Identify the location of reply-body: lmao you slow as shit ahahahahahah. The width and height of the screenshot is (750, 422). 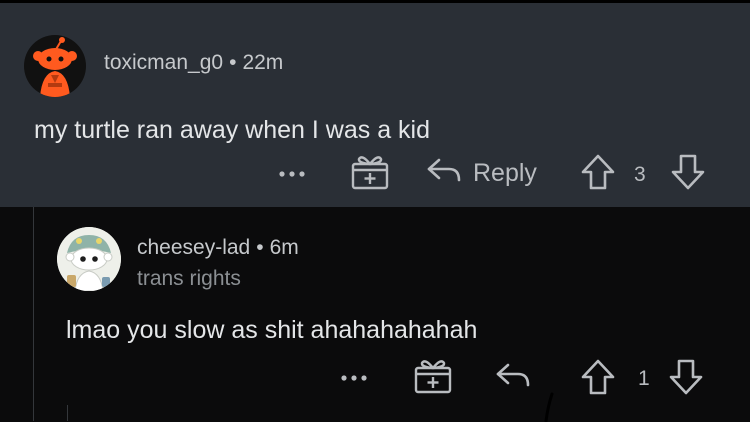
(272, 330).